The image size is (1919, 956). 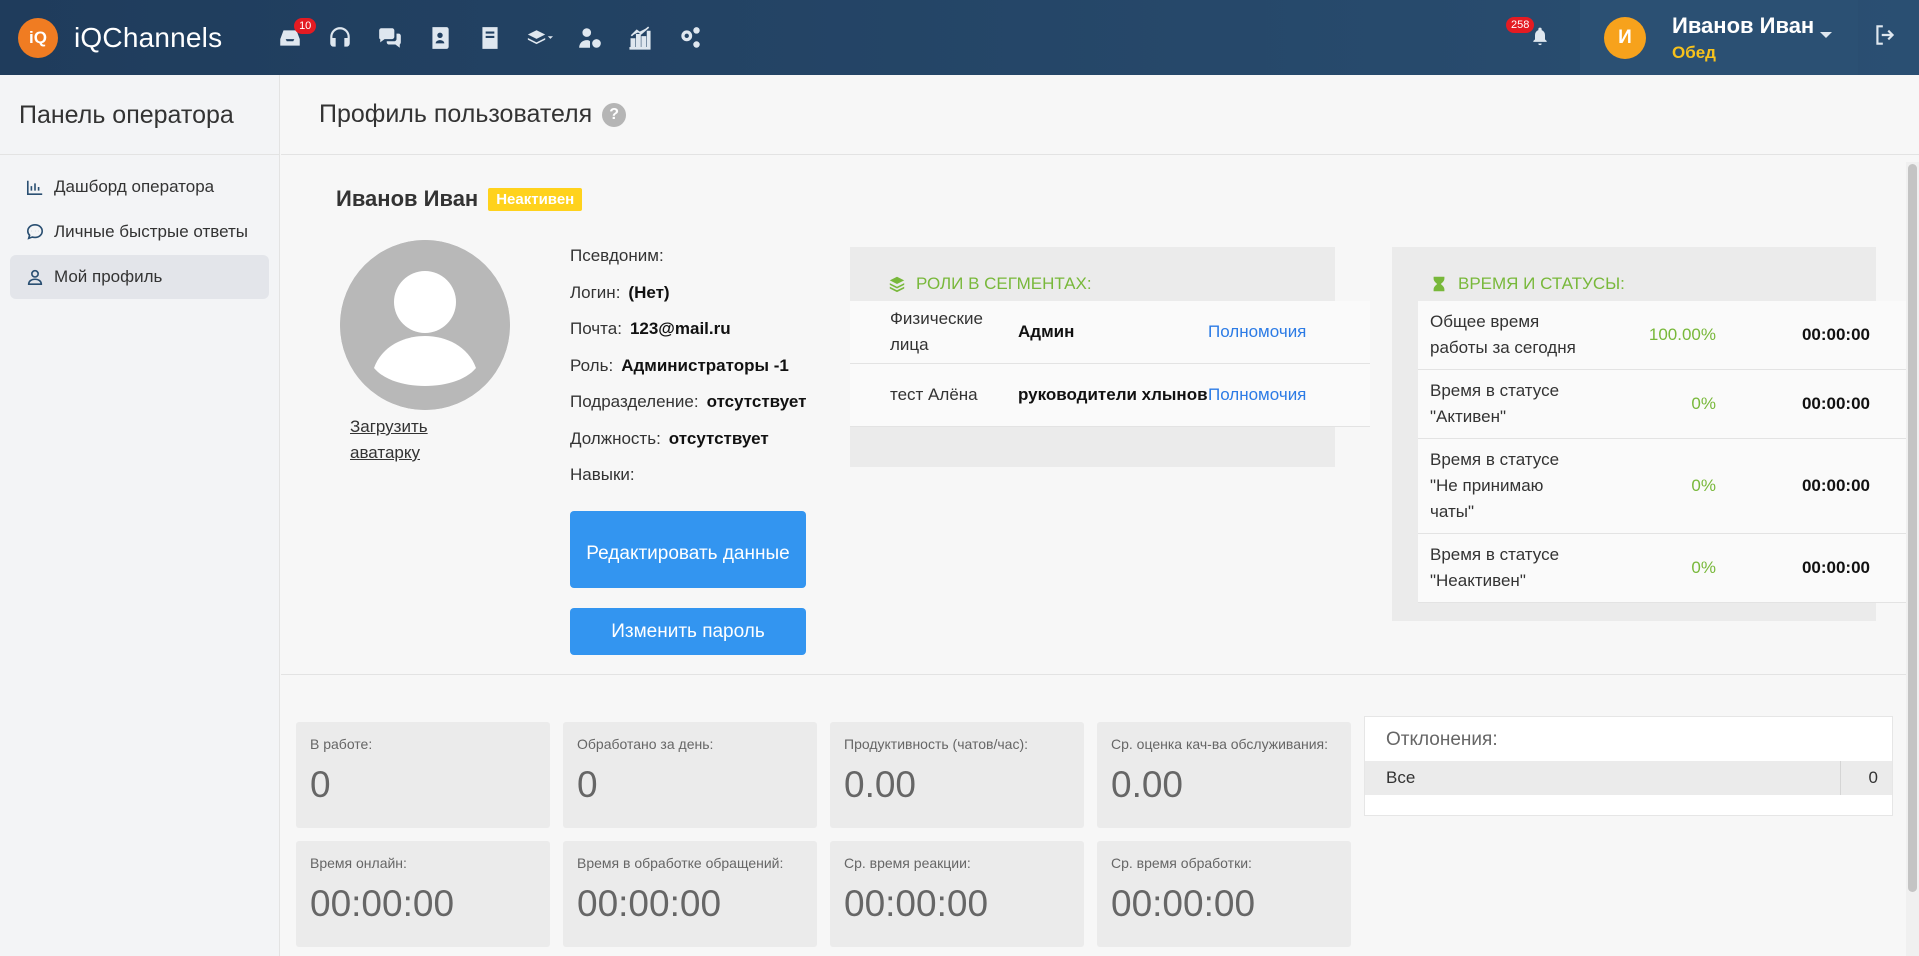 What do you see at coordinates (897, 284) in the screenshot?
I see `layers-icon` at bounding box center [897, 284].